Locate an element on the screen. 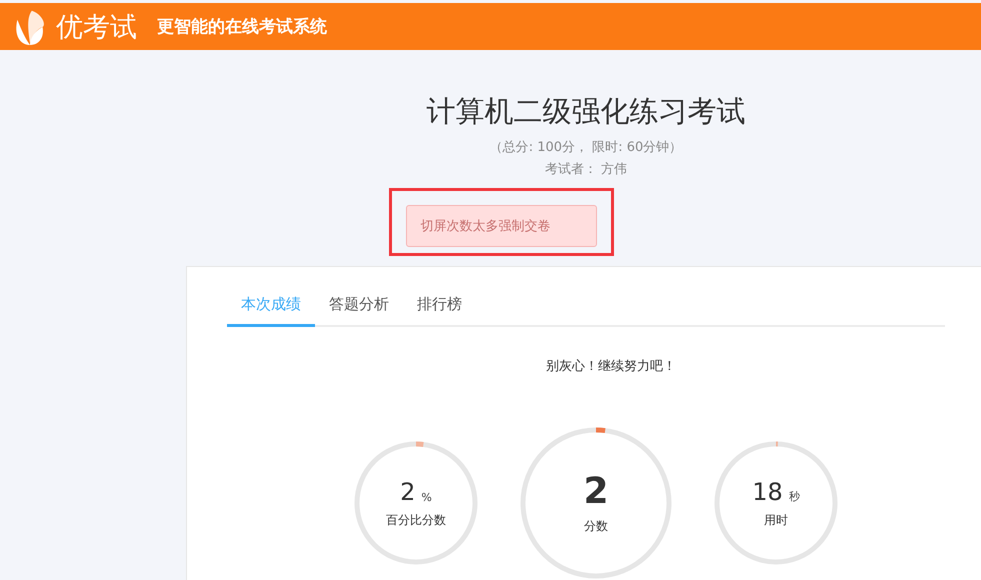 The image size is (981, 580). encouragement-text: 别灰心！继续努力吧！ is located at coordinates (611, 366).